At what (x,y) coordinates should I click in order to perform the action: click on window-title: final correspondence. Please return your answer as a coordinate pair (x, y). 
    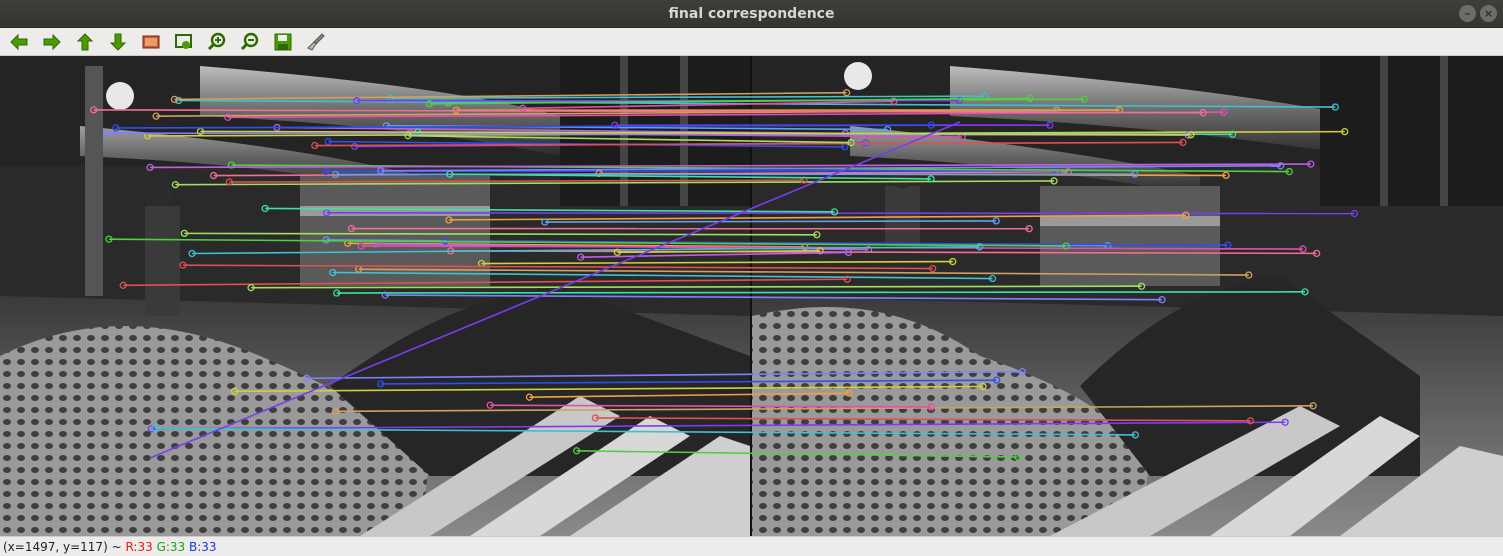
    Looking at the image, I should click on (751, 13).